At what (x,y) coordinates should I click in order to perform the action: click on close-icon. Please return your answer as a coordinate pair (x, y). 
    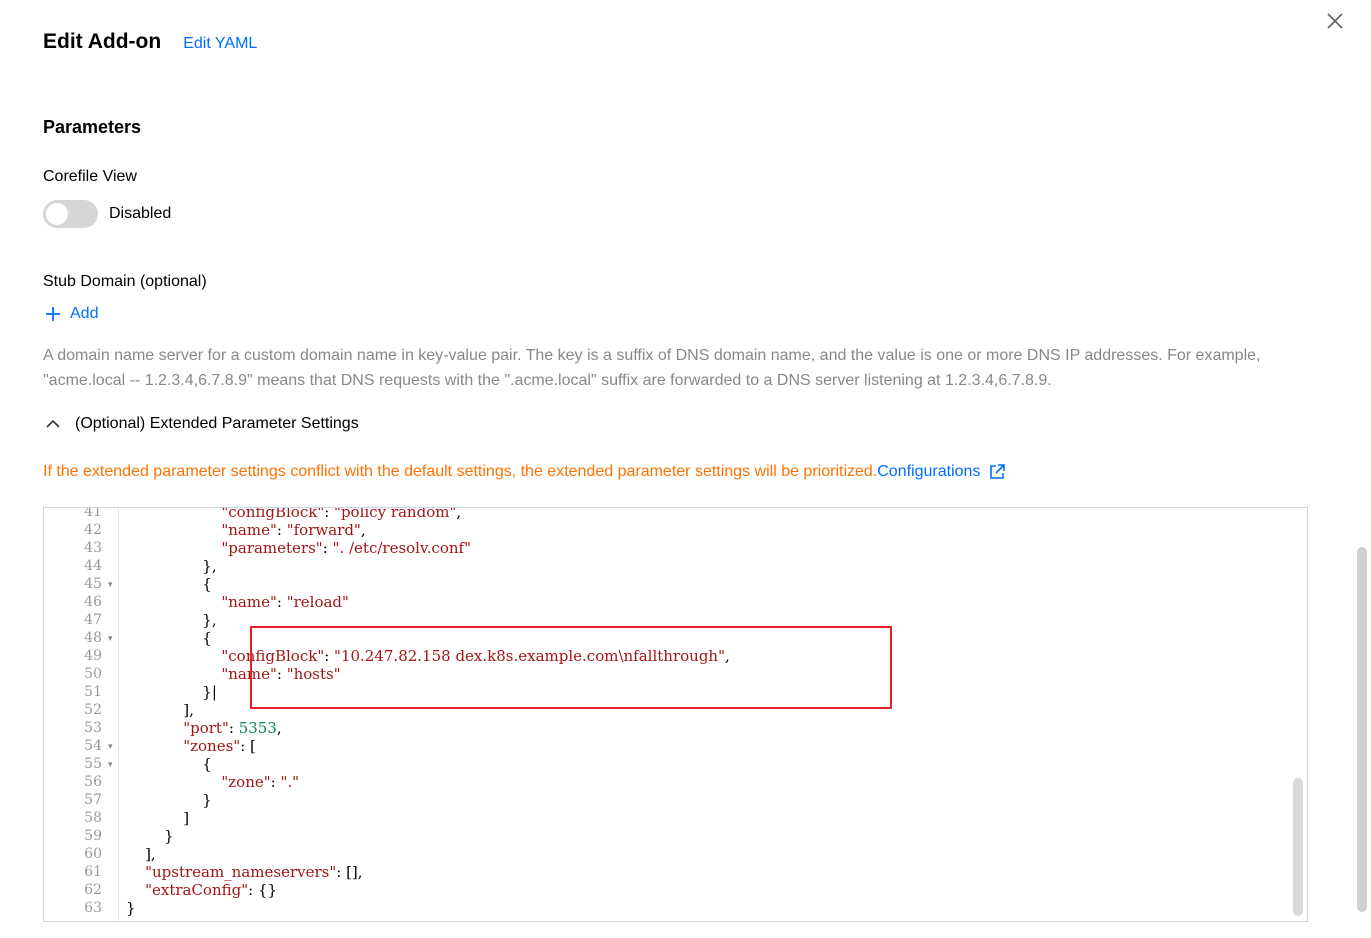
    Looking at the image, I should click on (1335, 21).